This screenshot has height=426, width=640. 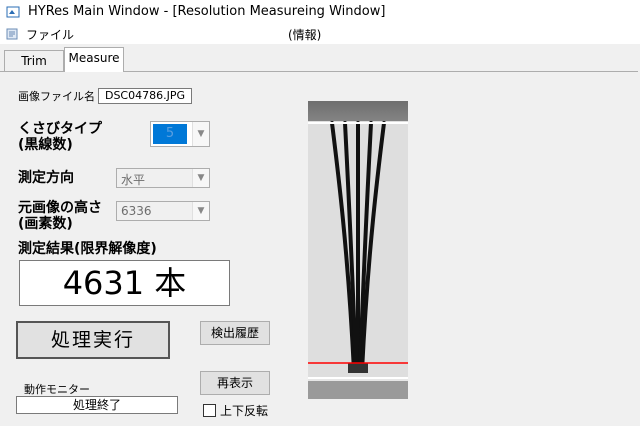 I want to click on wedge-type-label-line2: (黒線数), so click(x=45, y=145).